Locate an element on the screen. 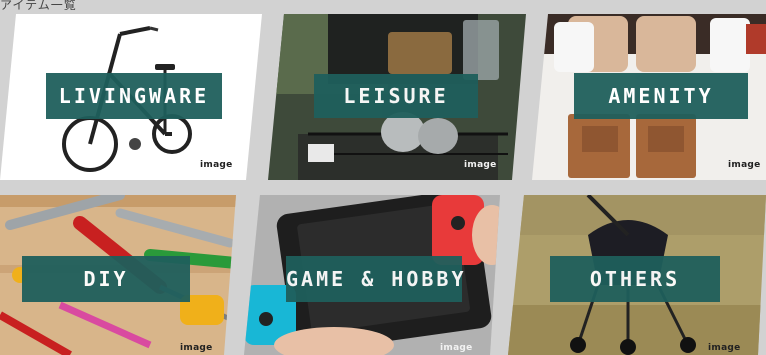  category-label: LEISURE is located at coordinates (396, 96).